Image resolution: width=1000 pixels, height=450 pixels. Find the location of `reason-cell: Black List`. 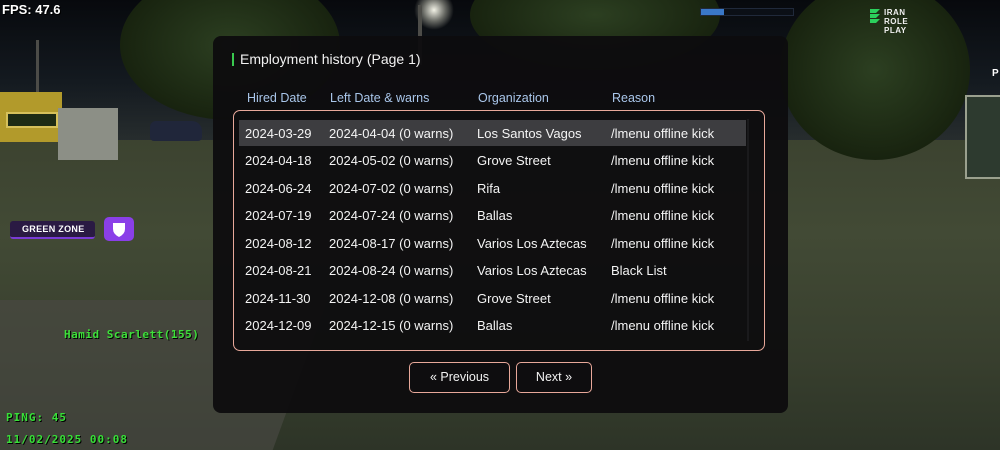

reason-cell: Black List is located at coordinates (639, 270).